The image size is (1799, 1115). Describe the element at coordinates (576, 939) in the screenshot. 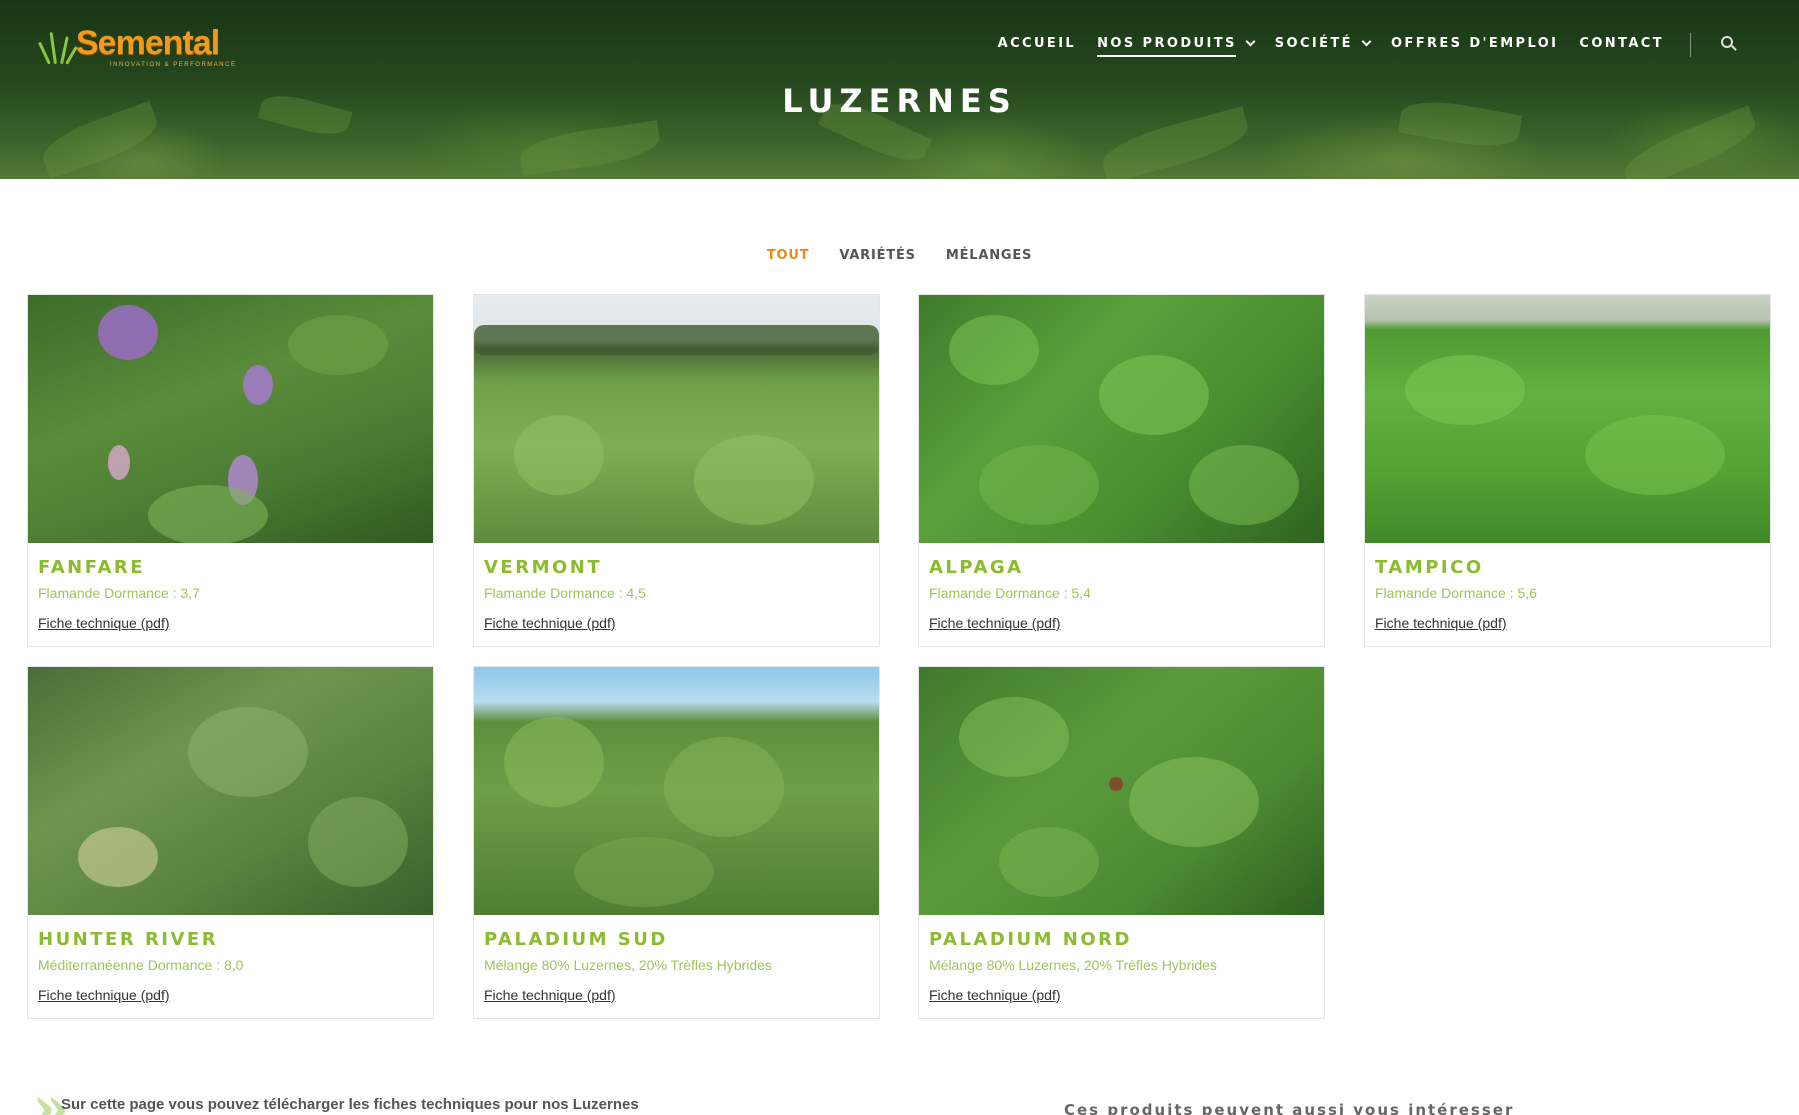

I see `product-name: PALADIUM SUD` at that location.